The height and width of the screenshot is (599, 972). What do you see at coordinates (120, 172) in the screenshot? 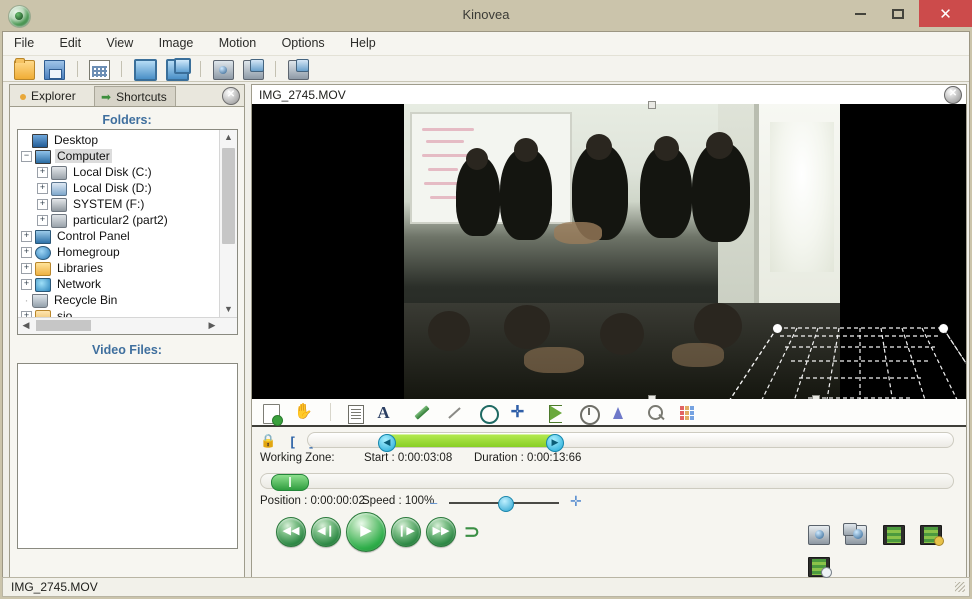
I see `tree-node-local-disk-c: + Local Disk (C:)` at bounding box center [120, 172].